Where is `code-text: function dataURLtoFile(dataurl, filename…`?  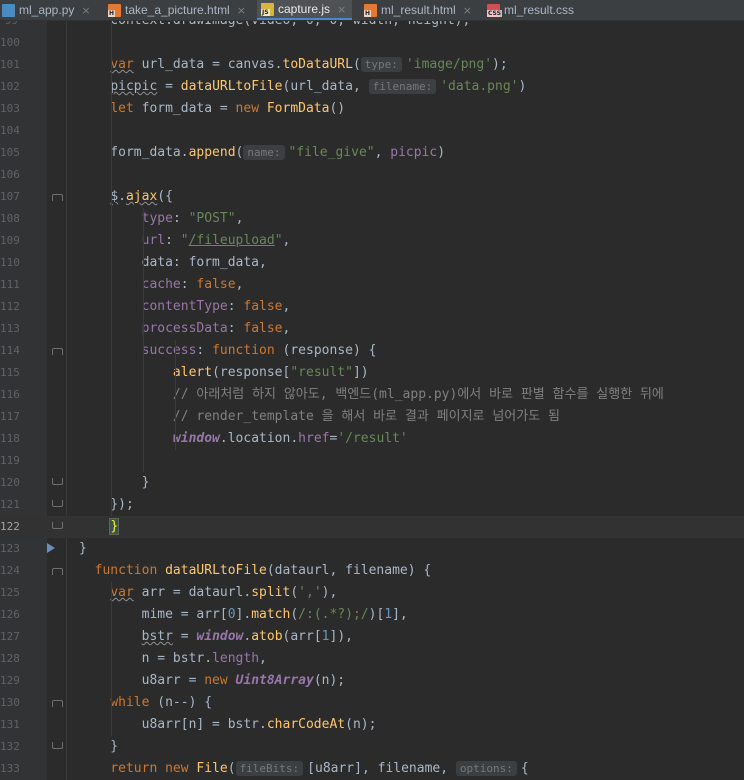 code-text: function dataURLtoFile(dataurl, filename… is located at coordinates (255, 571).